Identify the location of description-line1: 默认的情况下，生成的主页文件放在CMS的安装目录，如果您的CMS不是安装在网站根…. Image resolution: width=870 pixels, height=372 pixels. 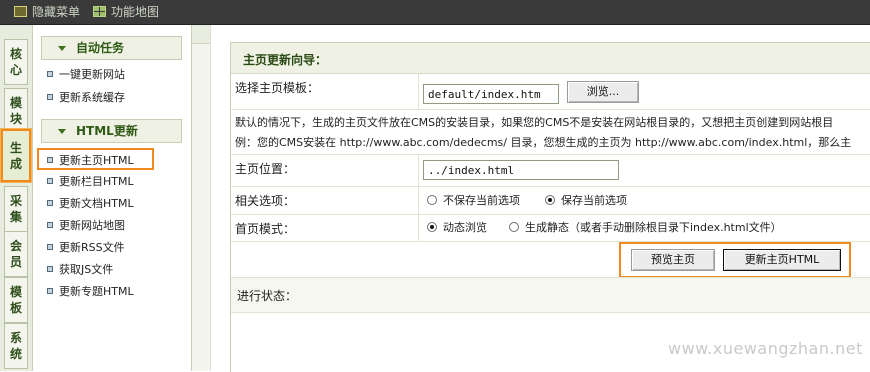
(534, 122).